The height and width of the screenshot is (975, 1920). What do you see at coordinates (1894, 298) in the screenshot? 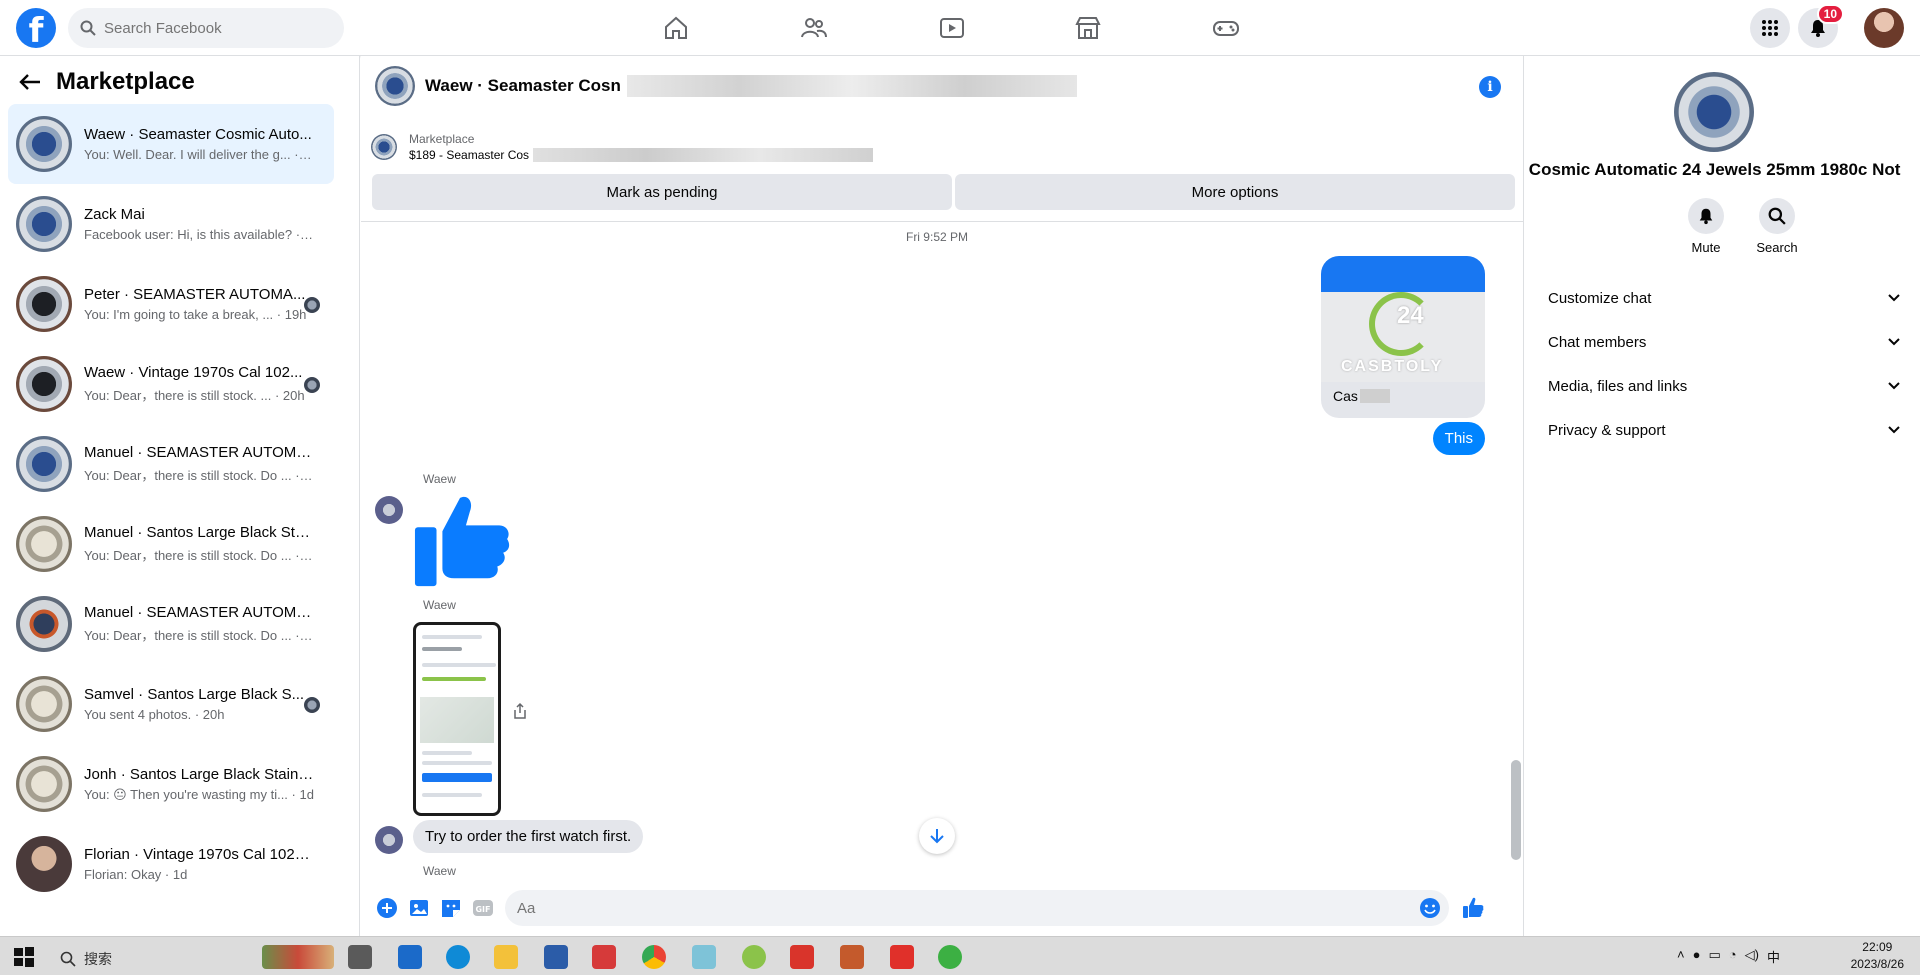
I see `chevron-down-icon` at bounding box center [1894, 298].